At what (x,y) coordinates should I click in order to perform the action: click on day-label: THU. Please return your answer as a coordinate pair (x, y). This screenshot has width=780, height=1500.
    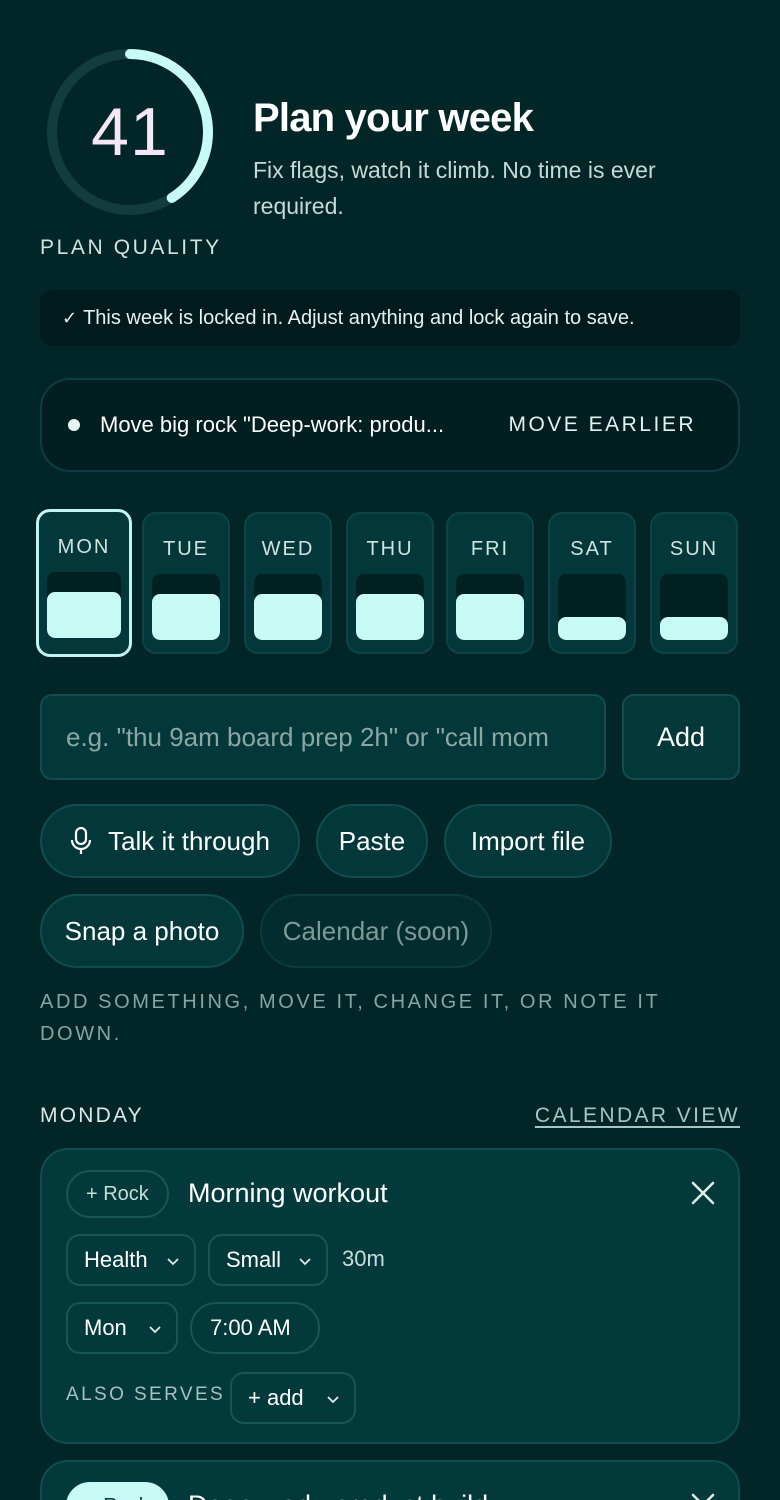
    Looking at the image, I should click on (390, 549).